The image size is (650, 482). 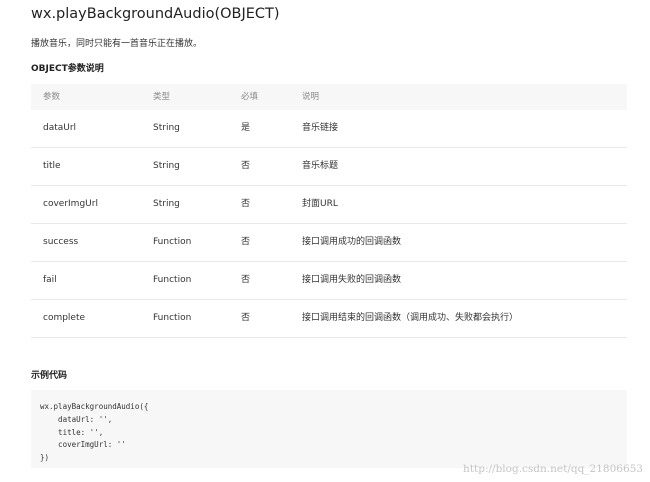 What do you see at coordinates (70, 204) in the screenshot?
I see `param-name: coverImgUrl` at bounding box center [70, 204].